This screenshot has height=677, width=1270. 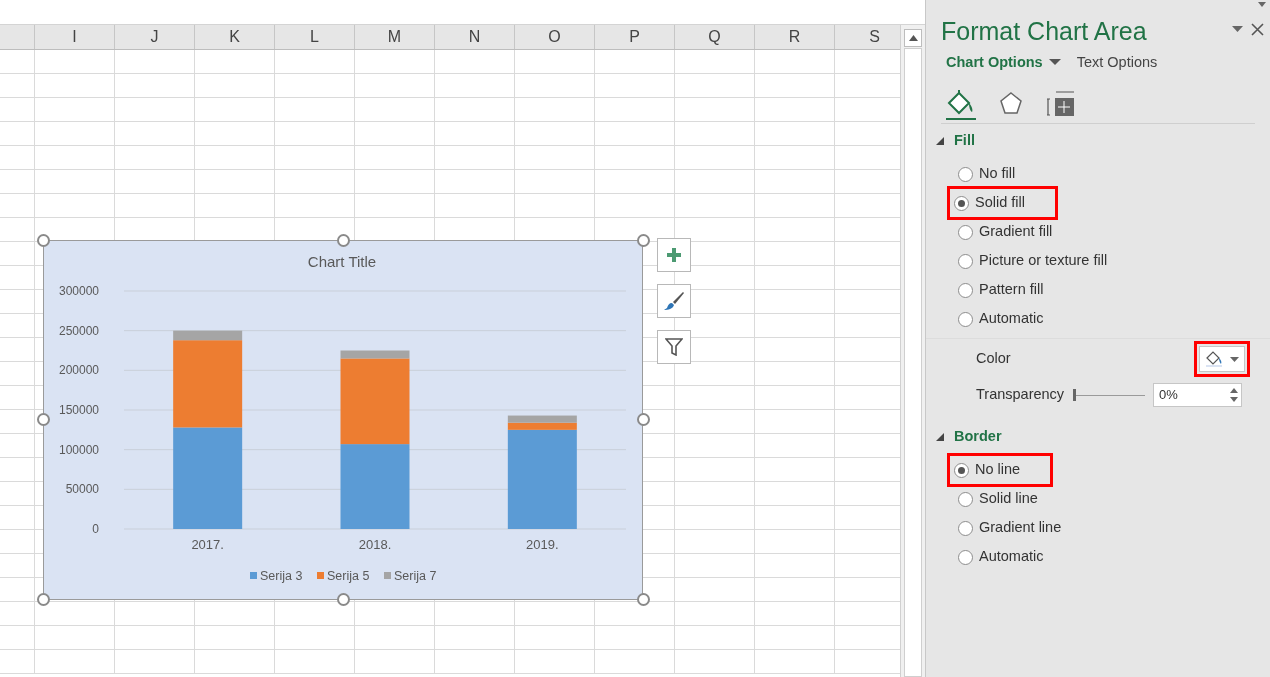 What do you see at coordinates (997, 174) in the screenshot?
I see `option-label: No fill` at bounding box center [997, 174].